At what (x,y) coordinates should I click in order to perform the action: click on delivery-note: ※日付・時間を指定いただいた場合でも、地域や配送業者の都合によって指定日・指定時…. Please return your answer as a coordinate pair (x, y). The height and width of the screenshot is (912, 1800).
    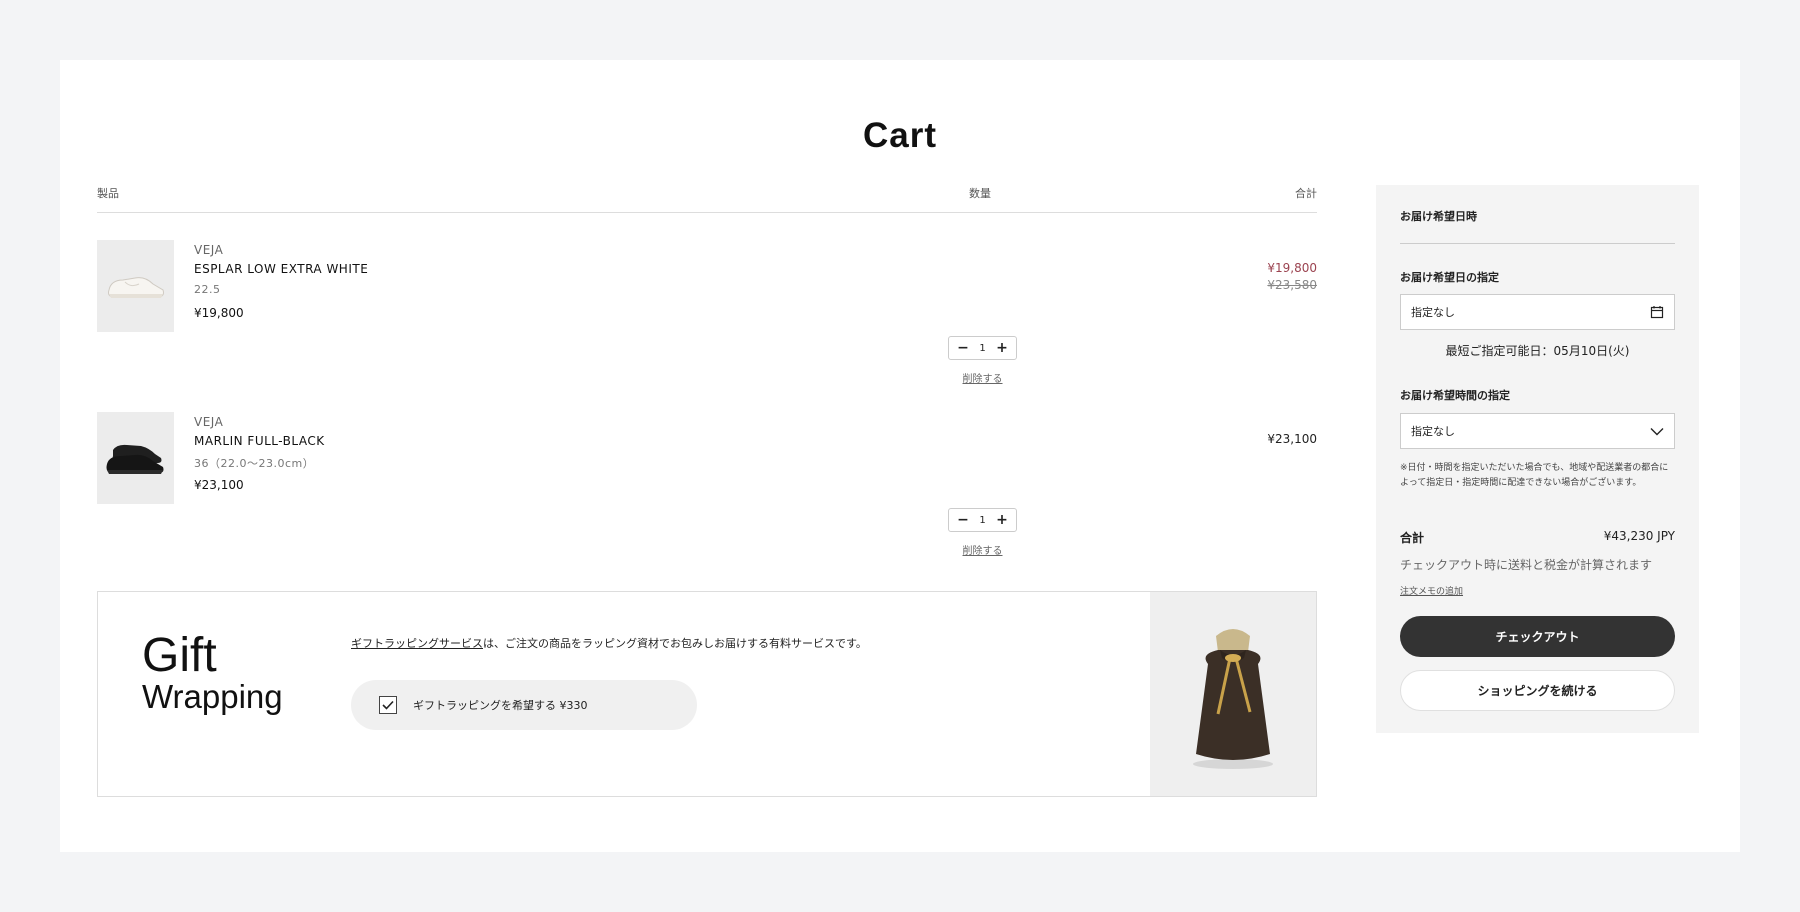
    Looking at the image, I should click on (1534, 475).